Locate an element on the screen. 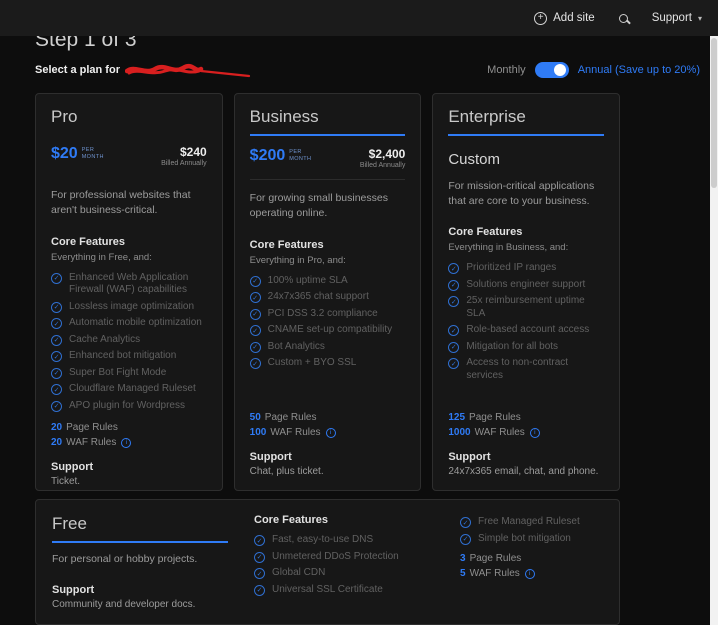 This screenshot has height=625, width=718. annual-label: Annual (Save up to 20%) is located at coordinates (639, 70).